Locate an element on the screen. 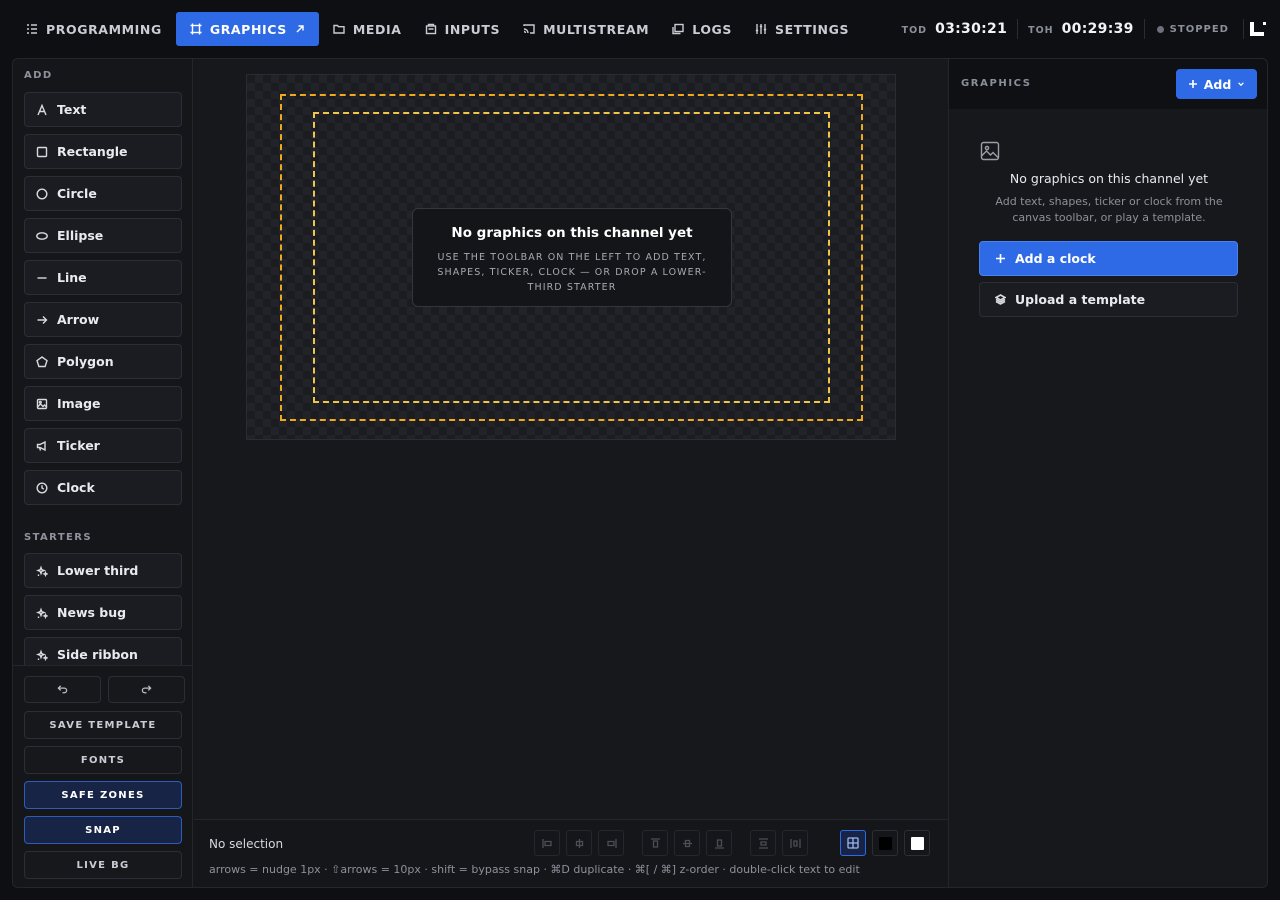 This screenshot has width=1280, height=900. bg-black-button is located at coordinates (885, 843).